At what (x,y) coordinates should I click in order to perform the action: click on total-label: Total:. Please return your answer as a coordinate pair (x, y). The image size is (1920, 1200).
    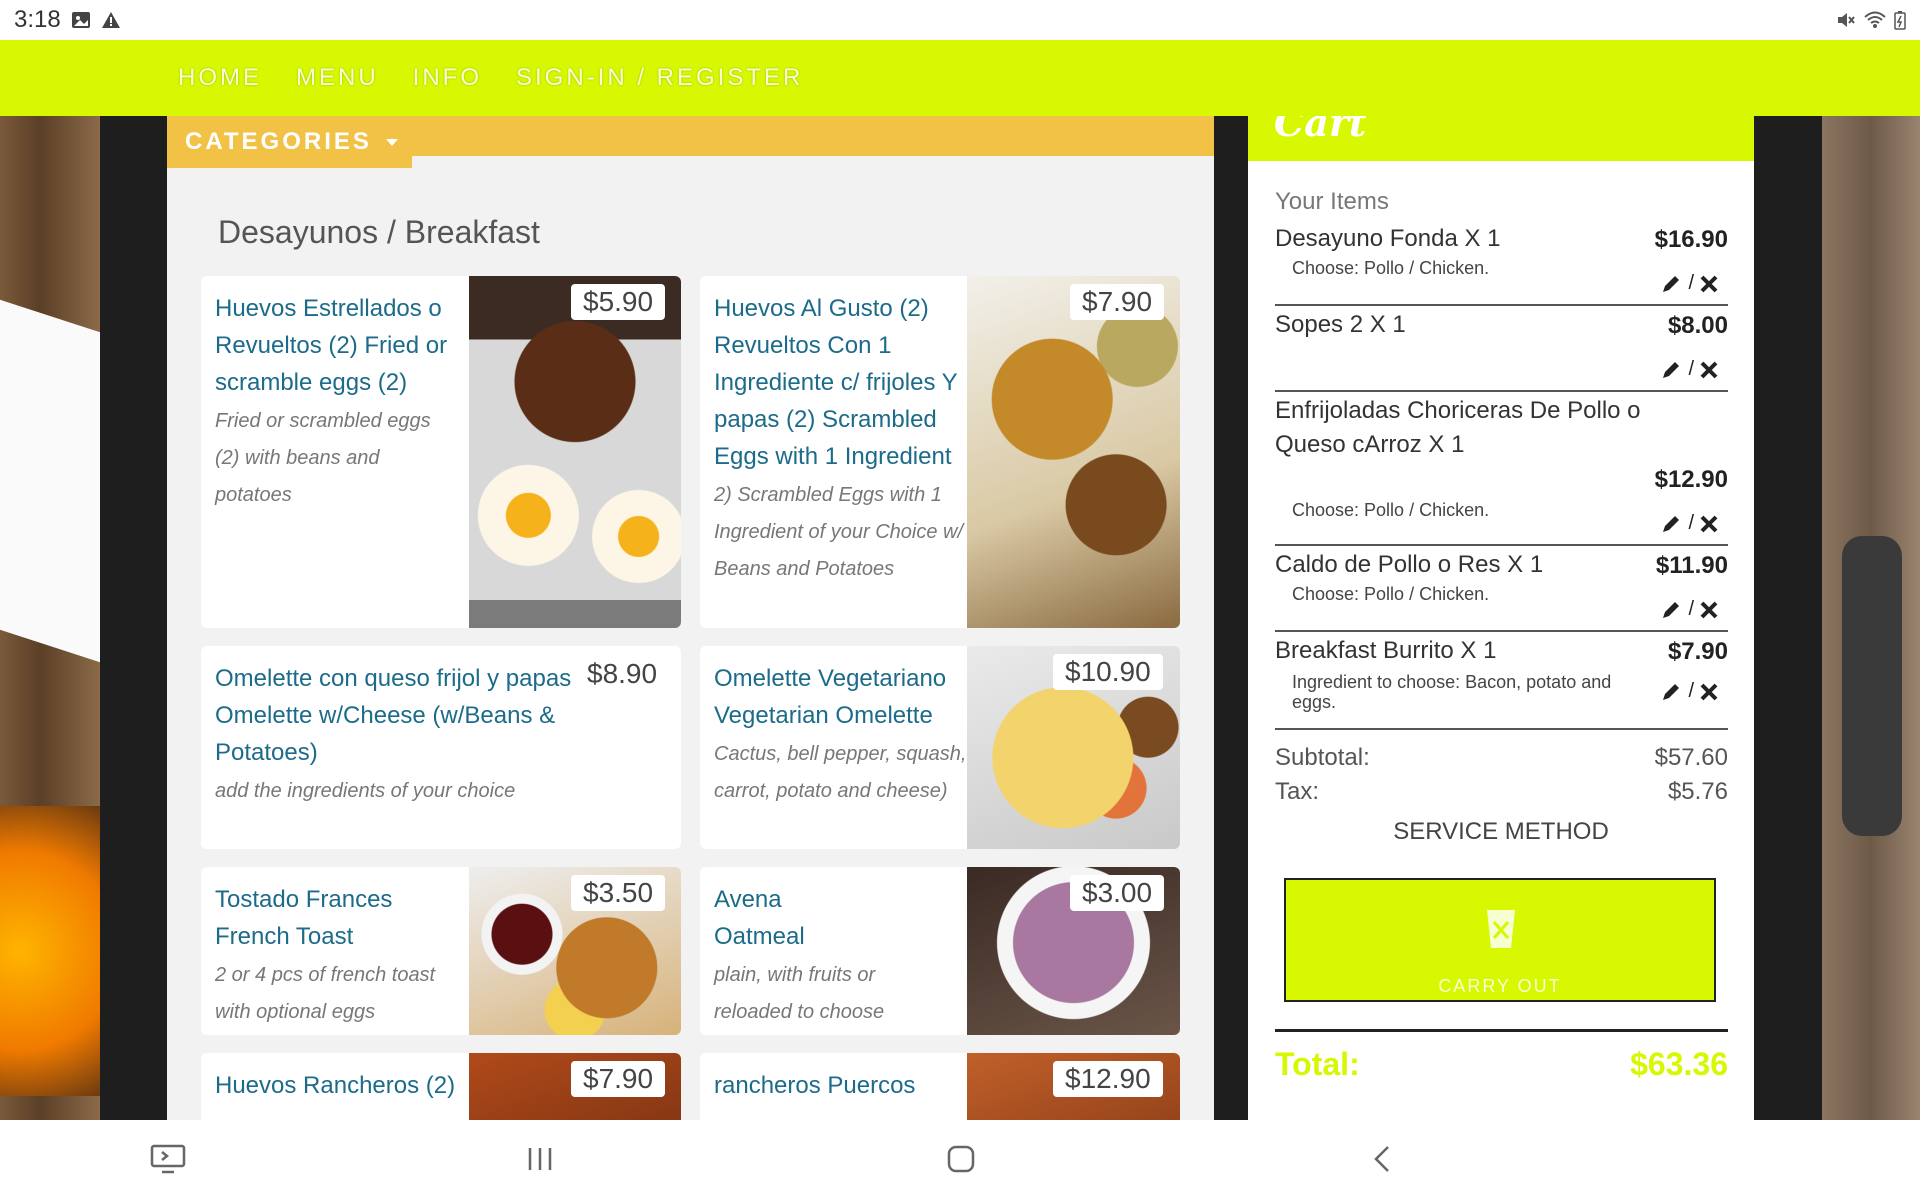
    Looking at the image, I should click on (1317, 1064).